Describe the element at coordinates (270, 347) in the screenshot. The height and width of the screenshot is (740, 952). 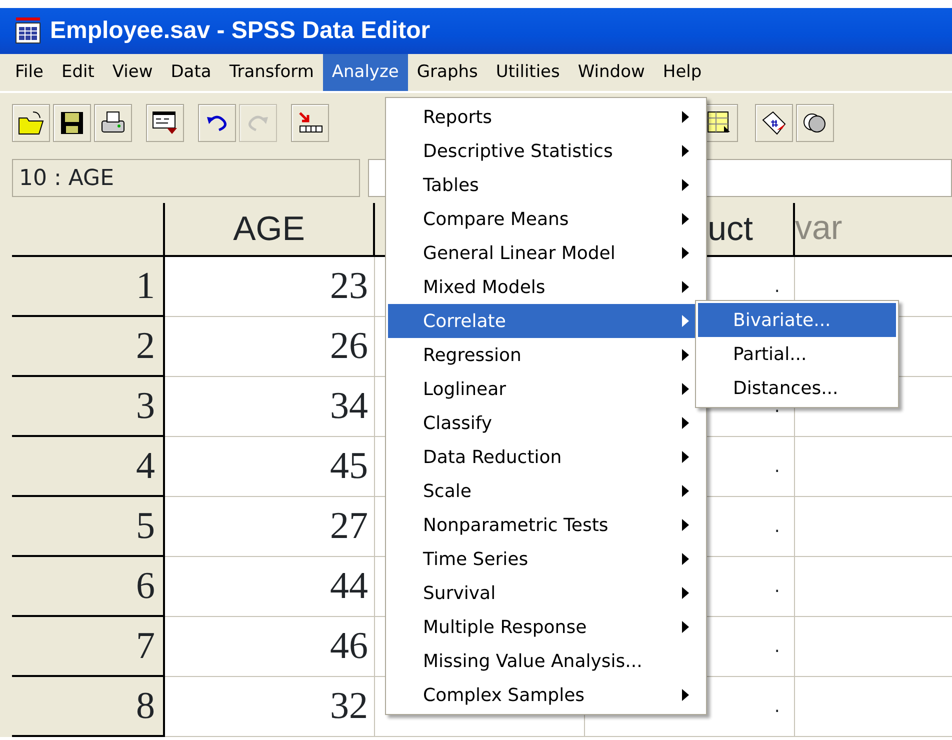
I see `table-cell: 26` at that location.